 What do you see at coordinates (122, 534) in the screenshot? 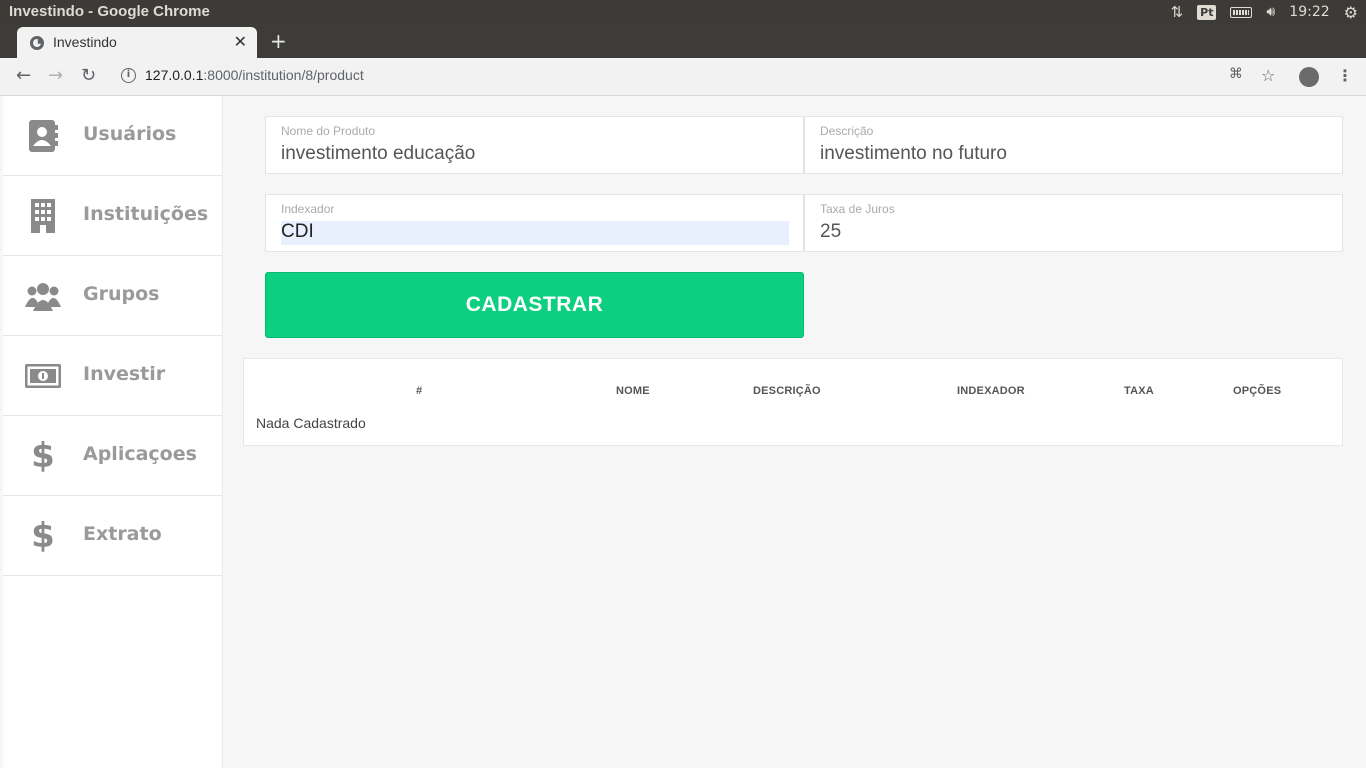
I see `sidebar-item-label: Extrato` at bounding box center [122, 534].